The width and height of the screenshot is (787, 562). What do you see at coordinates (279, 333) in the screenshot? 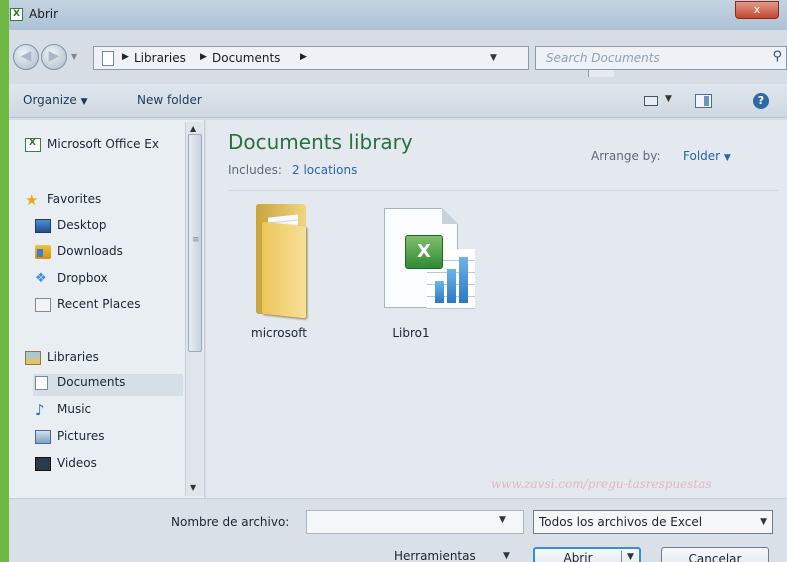
I see `file-name: microsoft` at bounding box center [279, 333].